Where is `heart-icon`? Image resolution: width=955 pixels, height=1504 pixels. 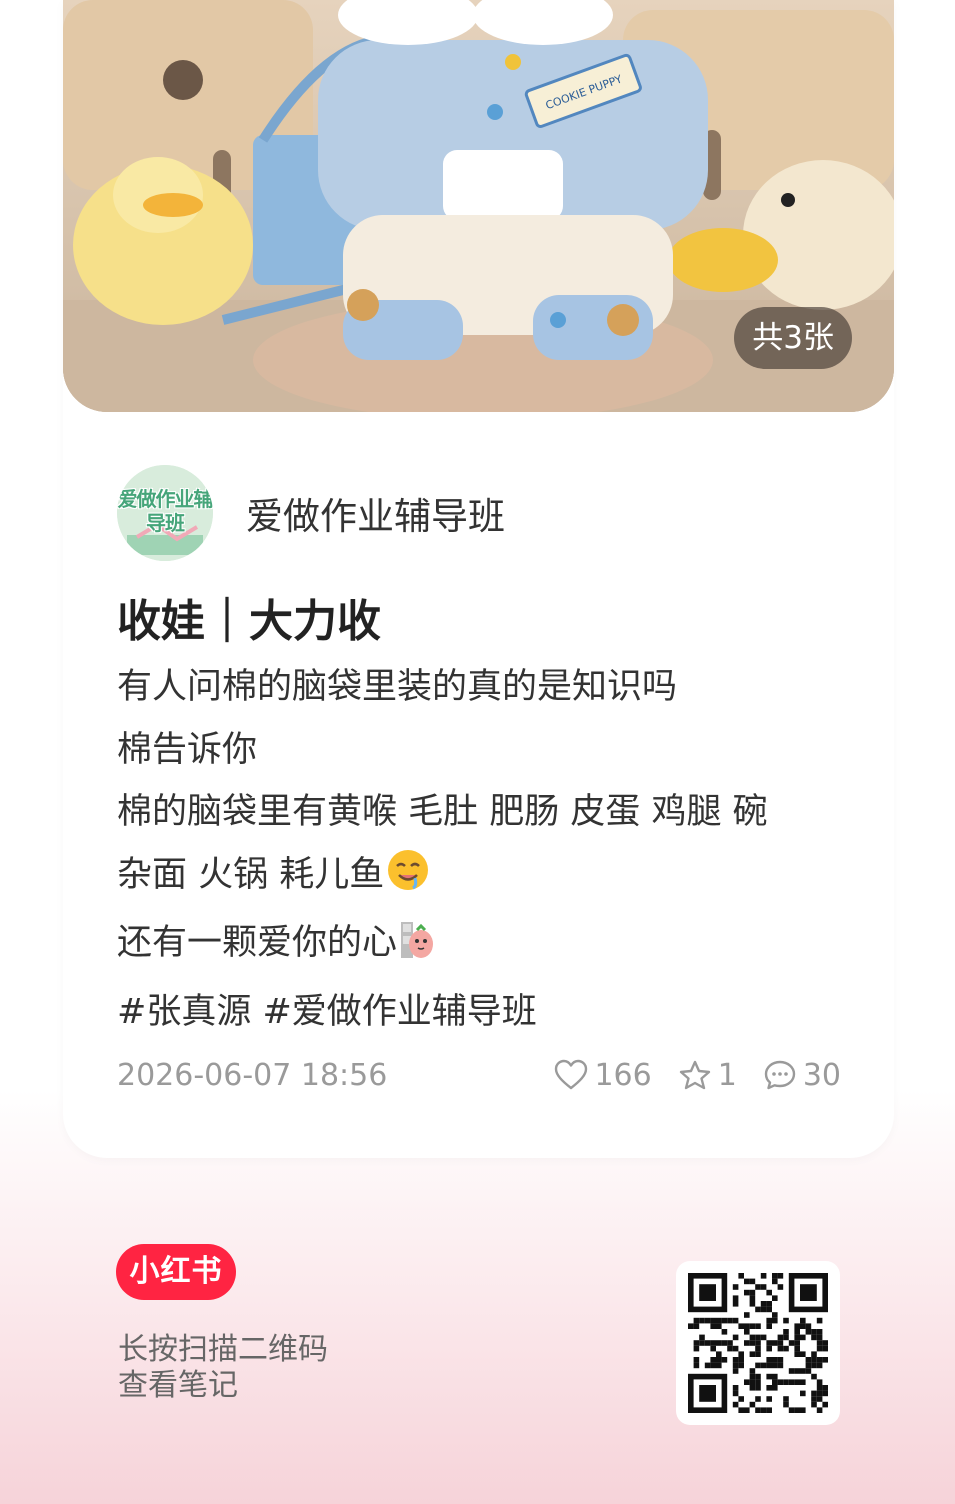
heart-icon is located at coordinates (571, 1074).